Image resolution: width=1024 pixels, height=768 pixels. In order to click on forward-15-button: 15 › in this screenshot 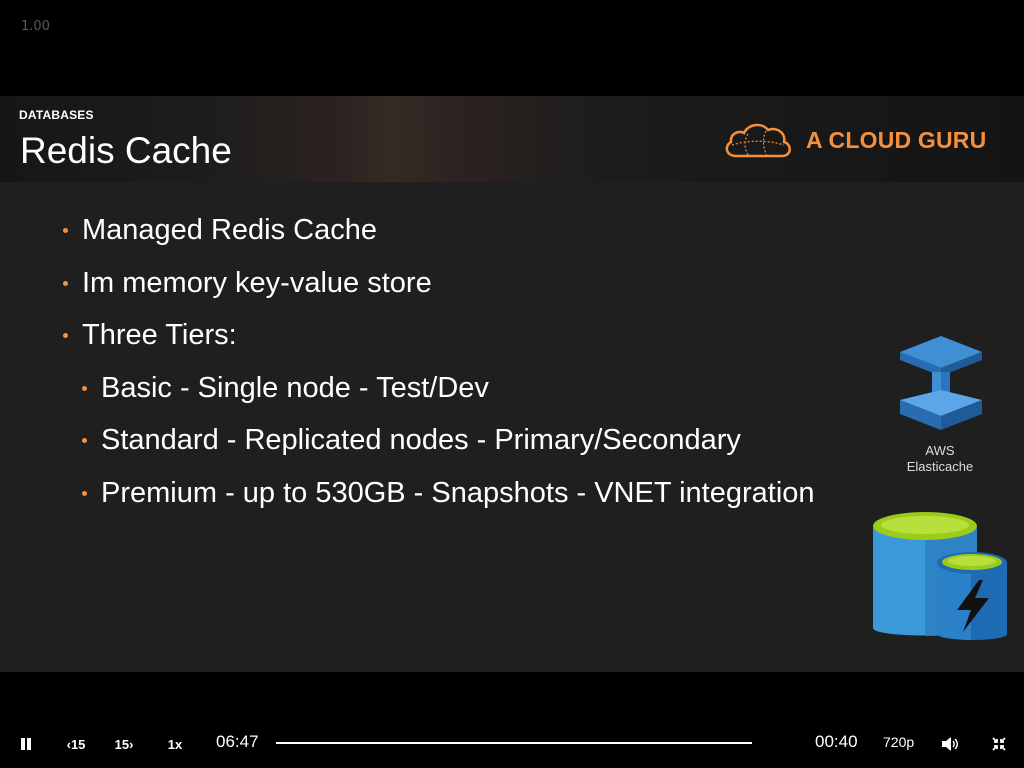, I will do `click(124, 744)`.